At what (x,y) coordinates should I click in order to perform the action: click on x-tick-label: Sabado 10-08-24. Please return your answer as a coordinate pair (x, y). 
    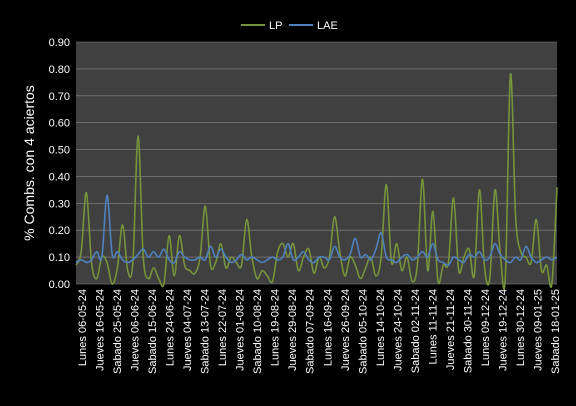
    Looking at the image, I should click on (258, 331).